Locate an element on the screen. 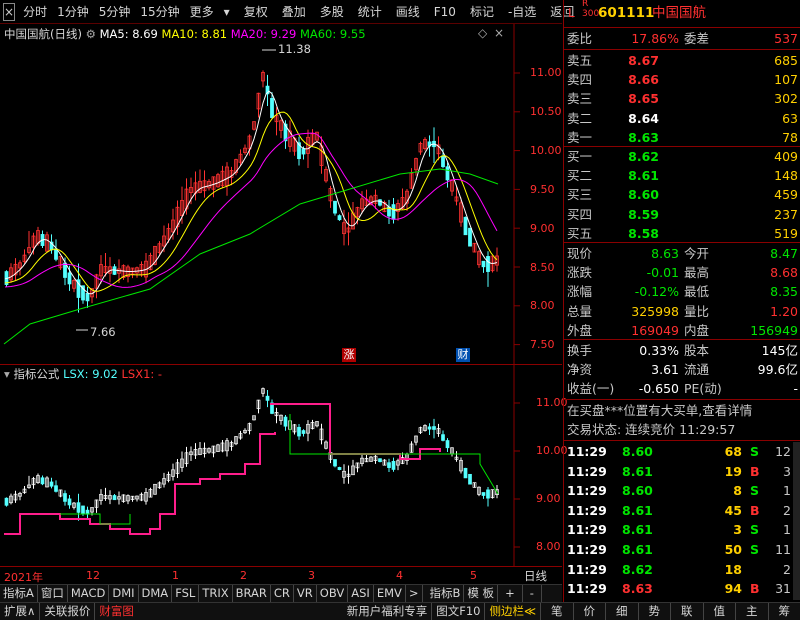 This screenshot has height=620, width=800. stat-label: 外盘 is located at coordinates (580, 330).